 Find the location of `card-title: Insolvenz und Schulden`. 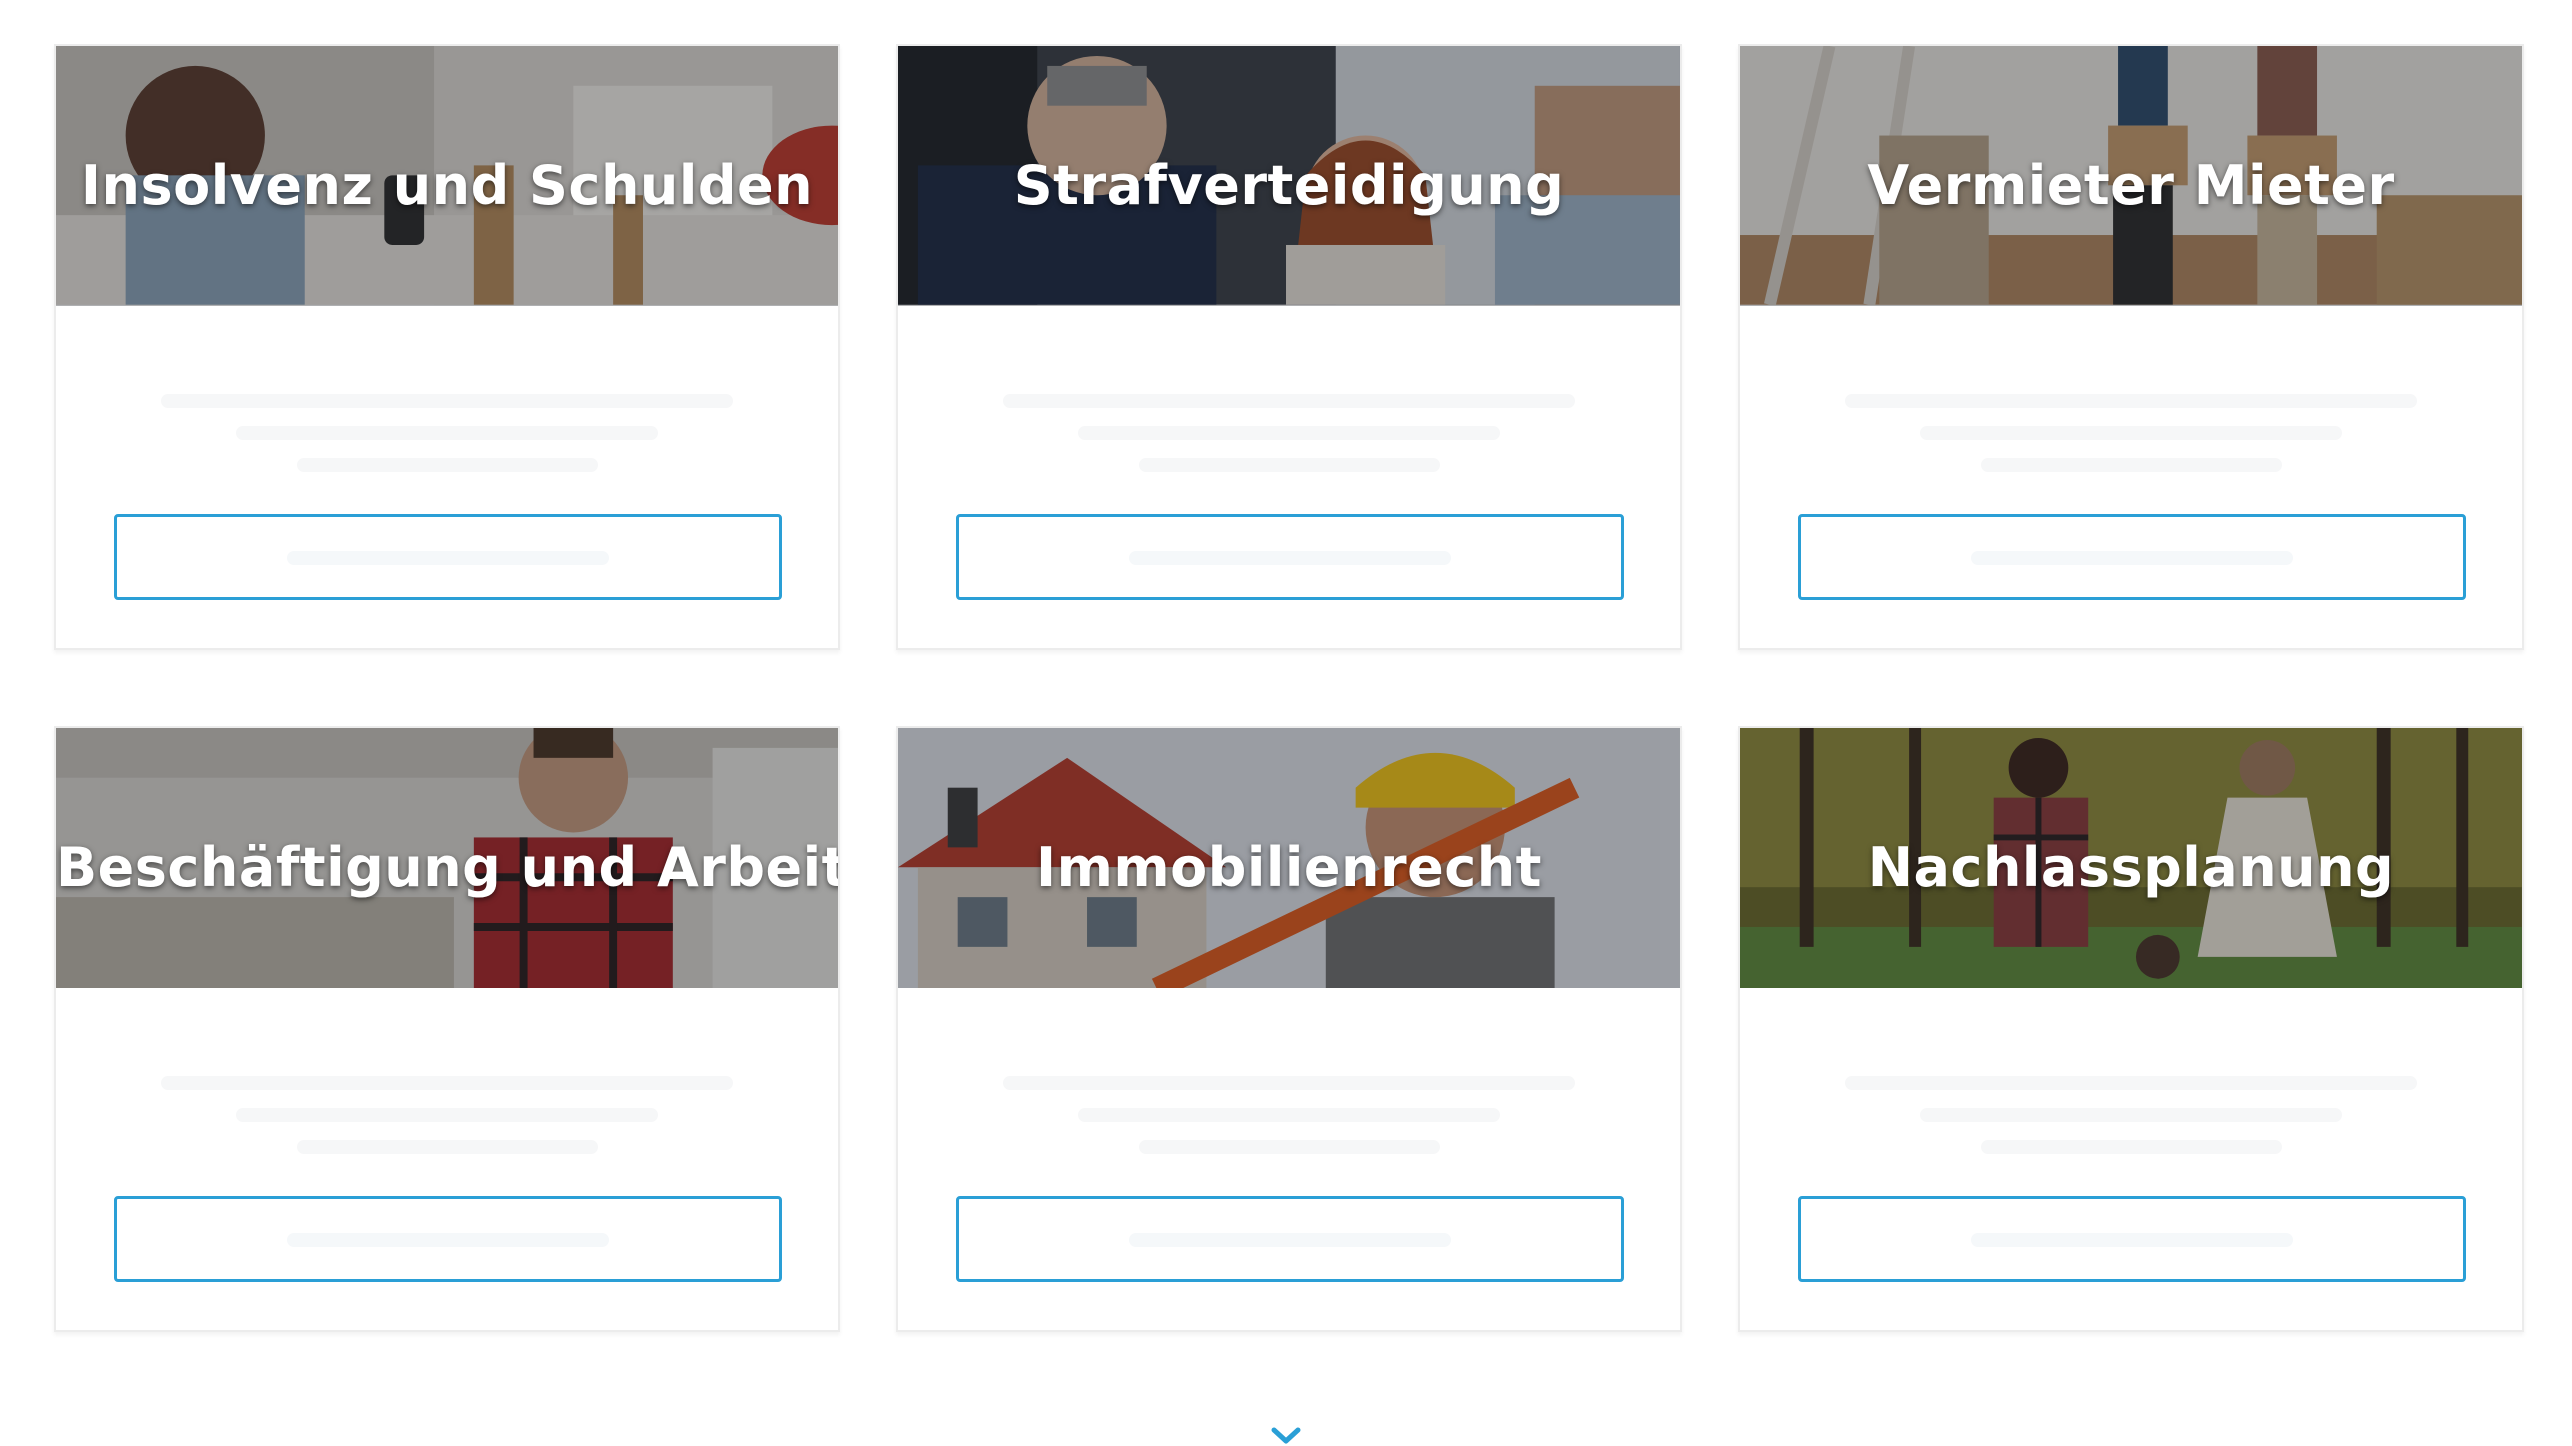

card-title: Insolvenz und Schulden is located at coordinates (447, 185).